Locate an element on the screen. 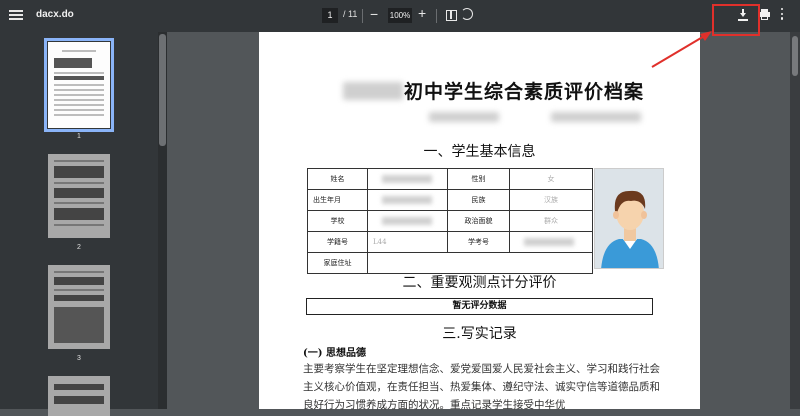  no-score-box: 暂无评分数据 is located at coordinates (479, 306).